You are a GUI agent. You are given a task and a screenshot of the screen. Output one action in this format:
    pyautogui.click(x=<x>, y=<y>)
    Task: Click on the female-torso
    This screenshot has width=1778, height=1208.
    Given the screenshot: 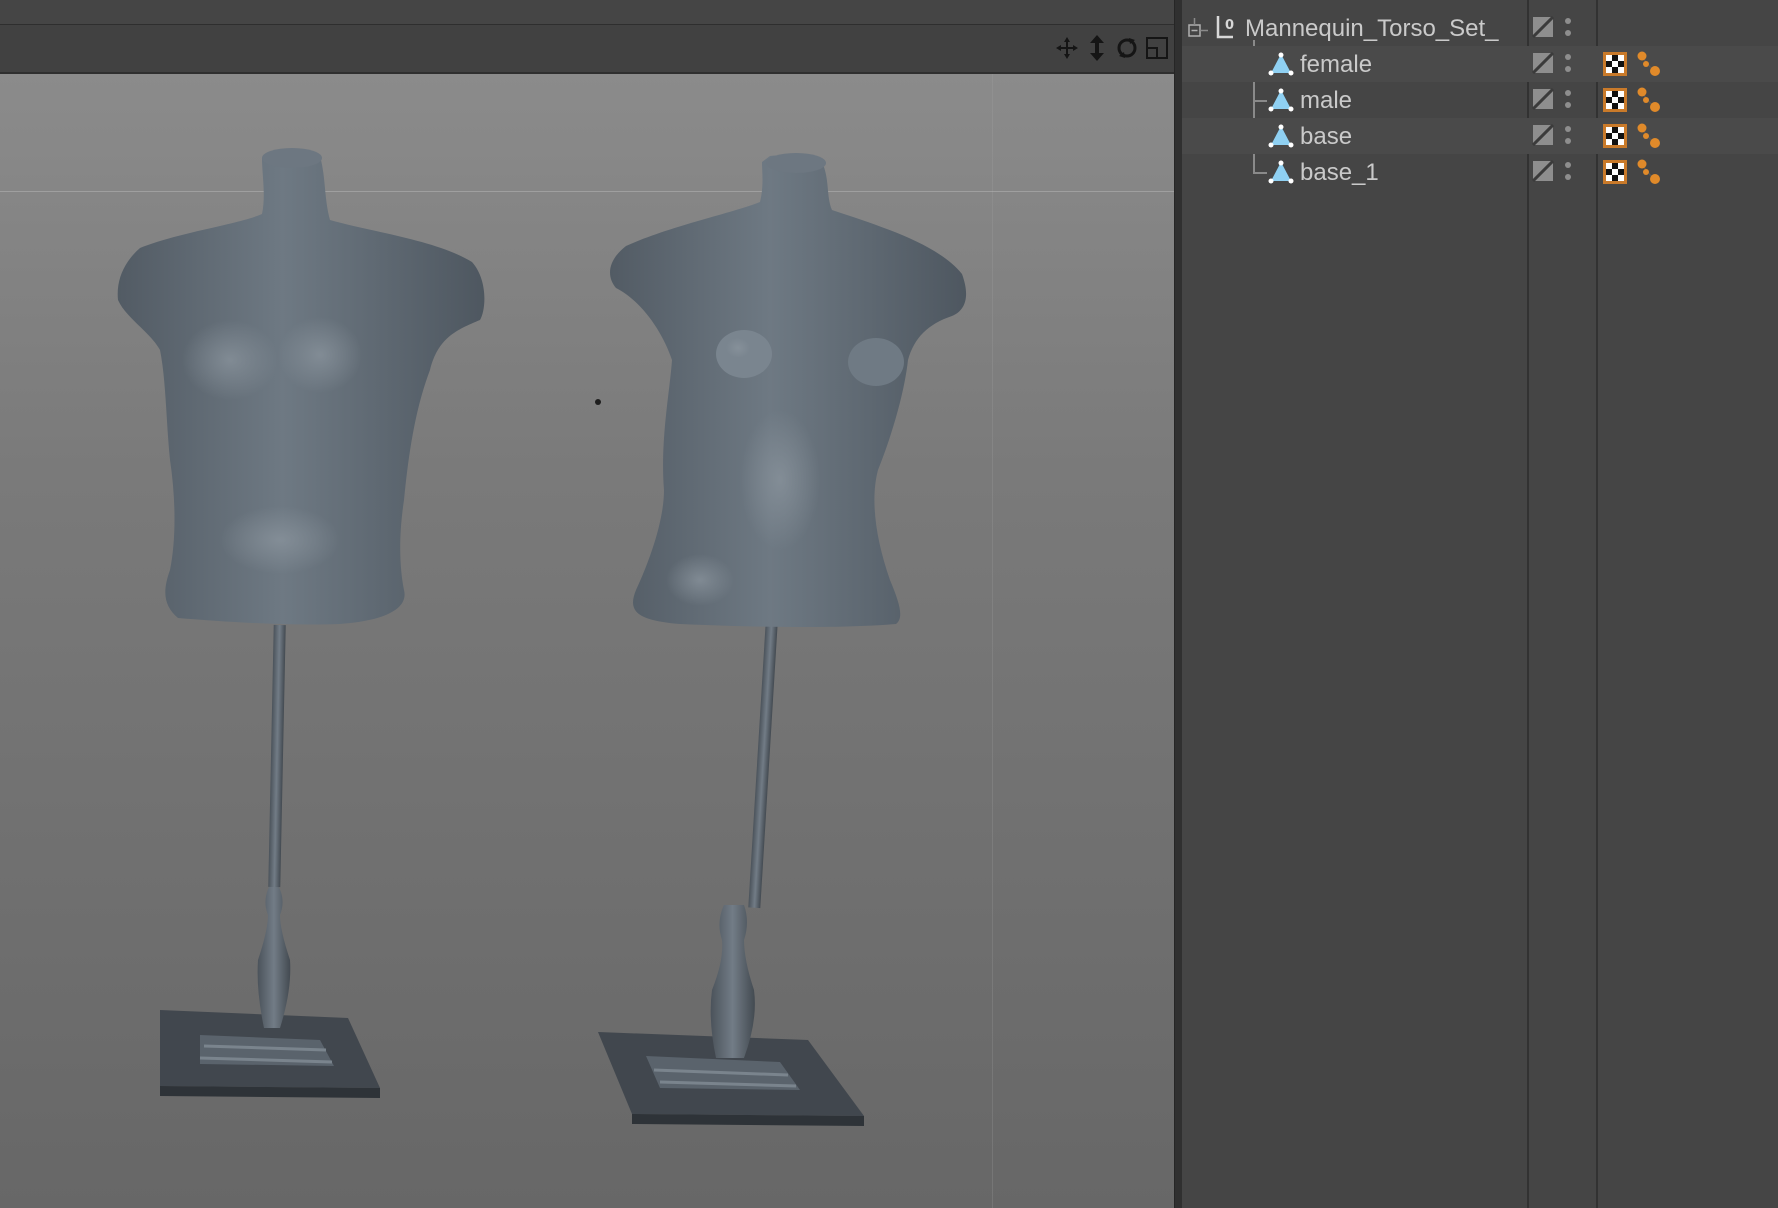 What is the action you would take?
    pyautogui.click(x=788, y=390)
    